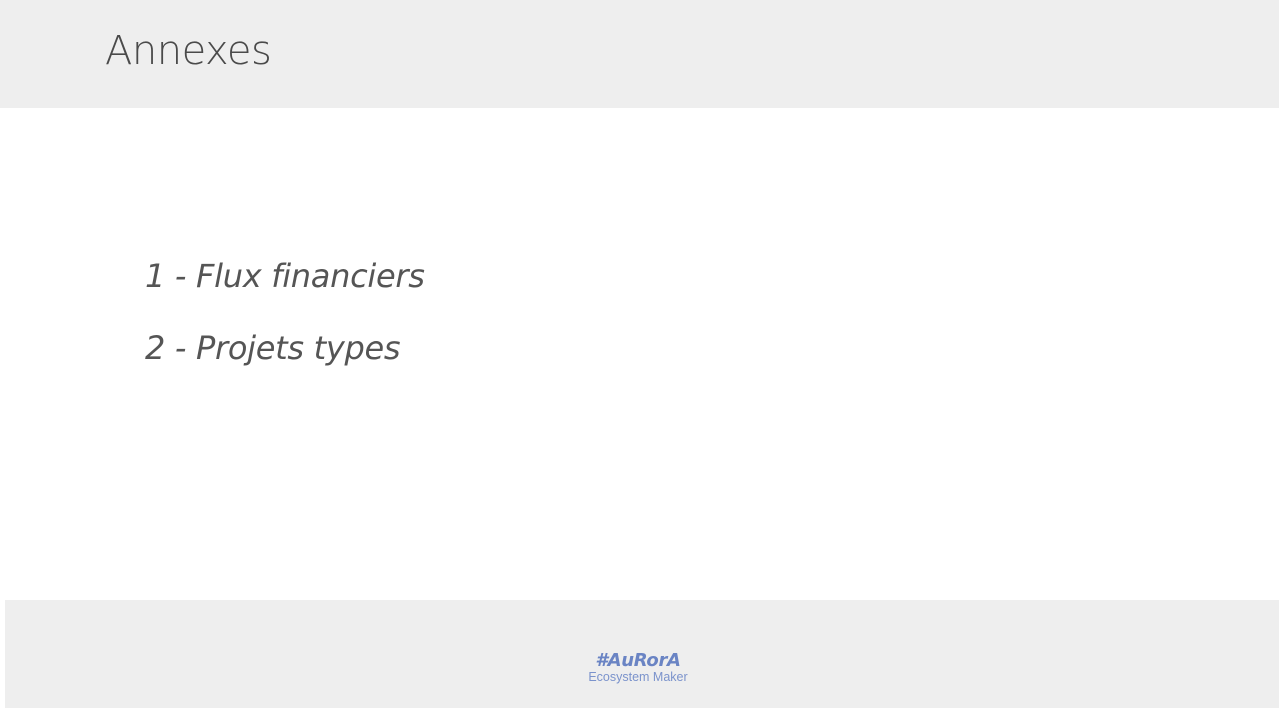 This screenshot has width=1279, height=719. I want to click on slide-title: Annexes, so click(188, 51).